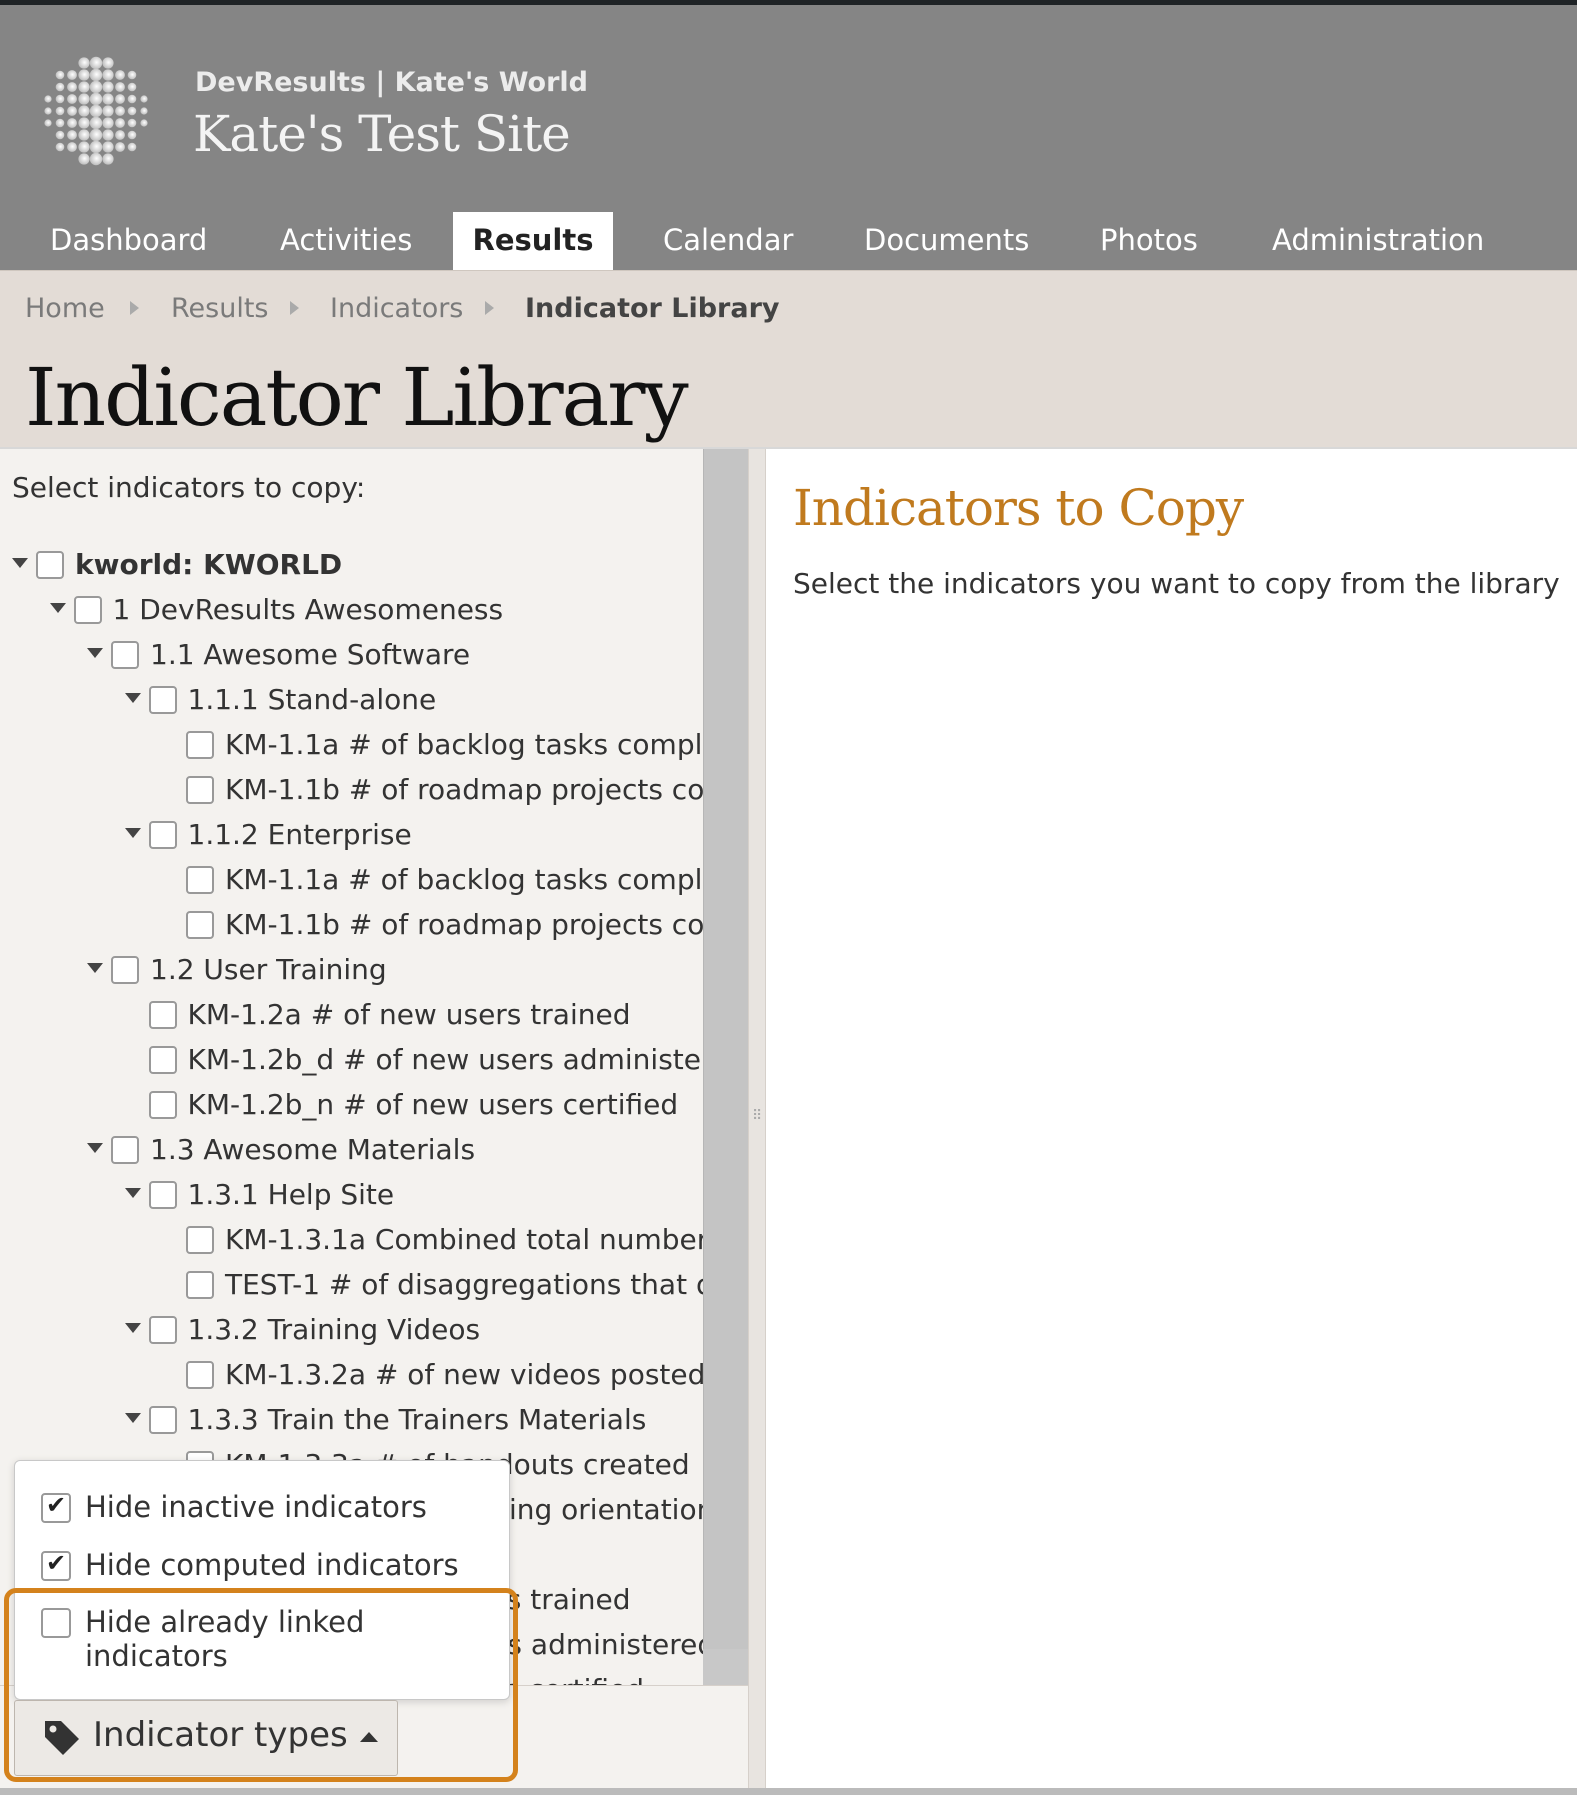 The height and width of the screenshot is (1795, 1577). I want to click on tree-row: KM-1.2b_d # of new users administered, so click(414, 1060).